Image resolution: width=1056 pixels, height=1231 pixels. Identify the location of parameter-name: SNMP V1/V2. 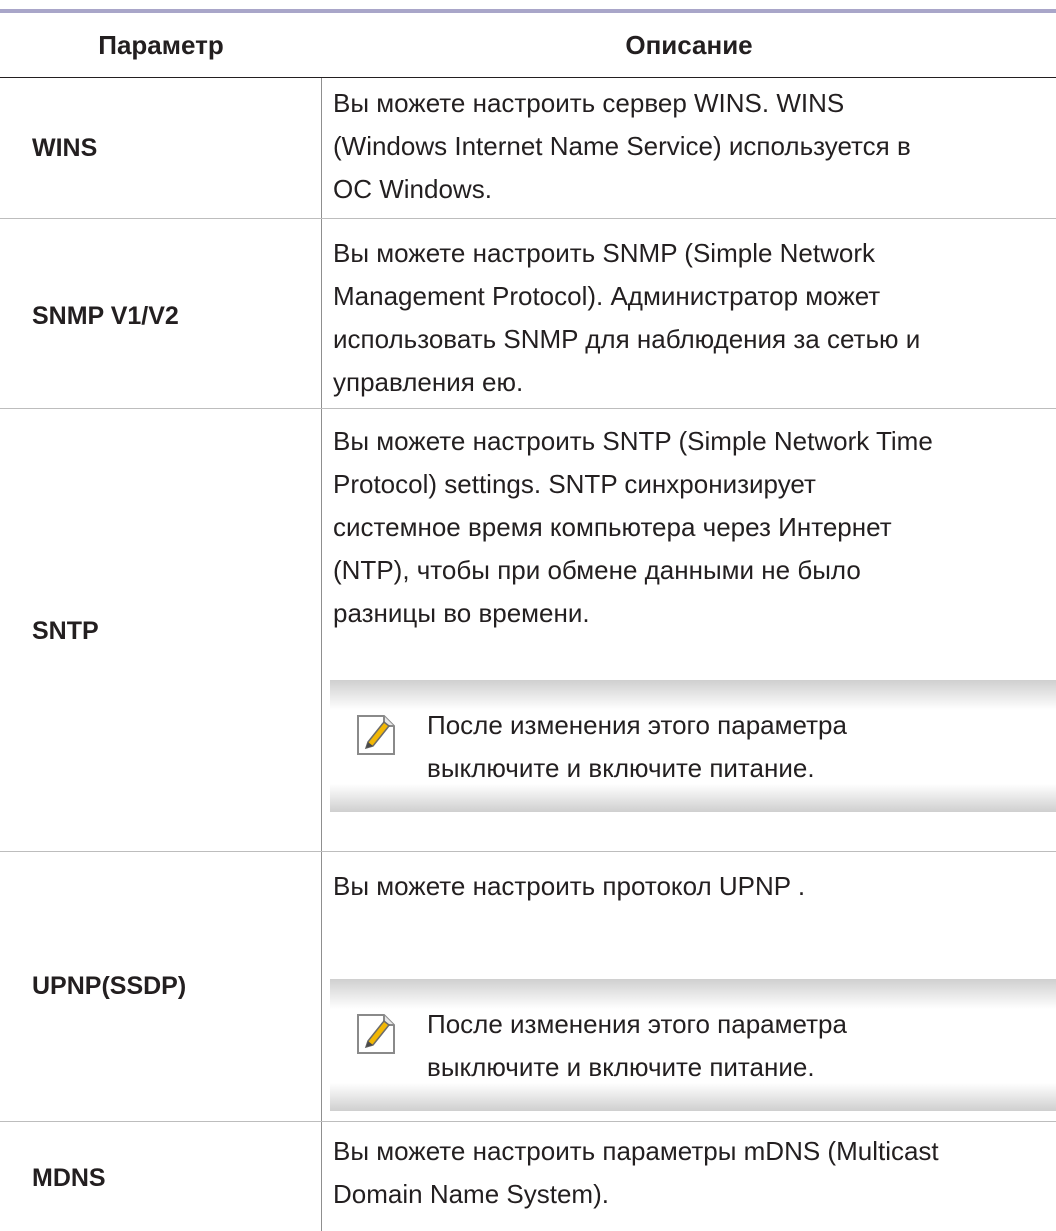
(105, 316).